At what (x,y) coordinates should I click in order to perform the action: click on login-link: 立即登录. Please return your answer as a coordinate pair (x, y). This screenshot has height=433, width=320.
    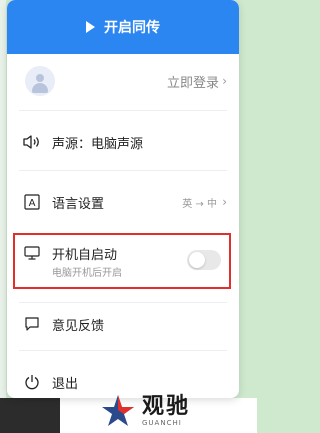
    Looking at the image, I should click on (193, 81).